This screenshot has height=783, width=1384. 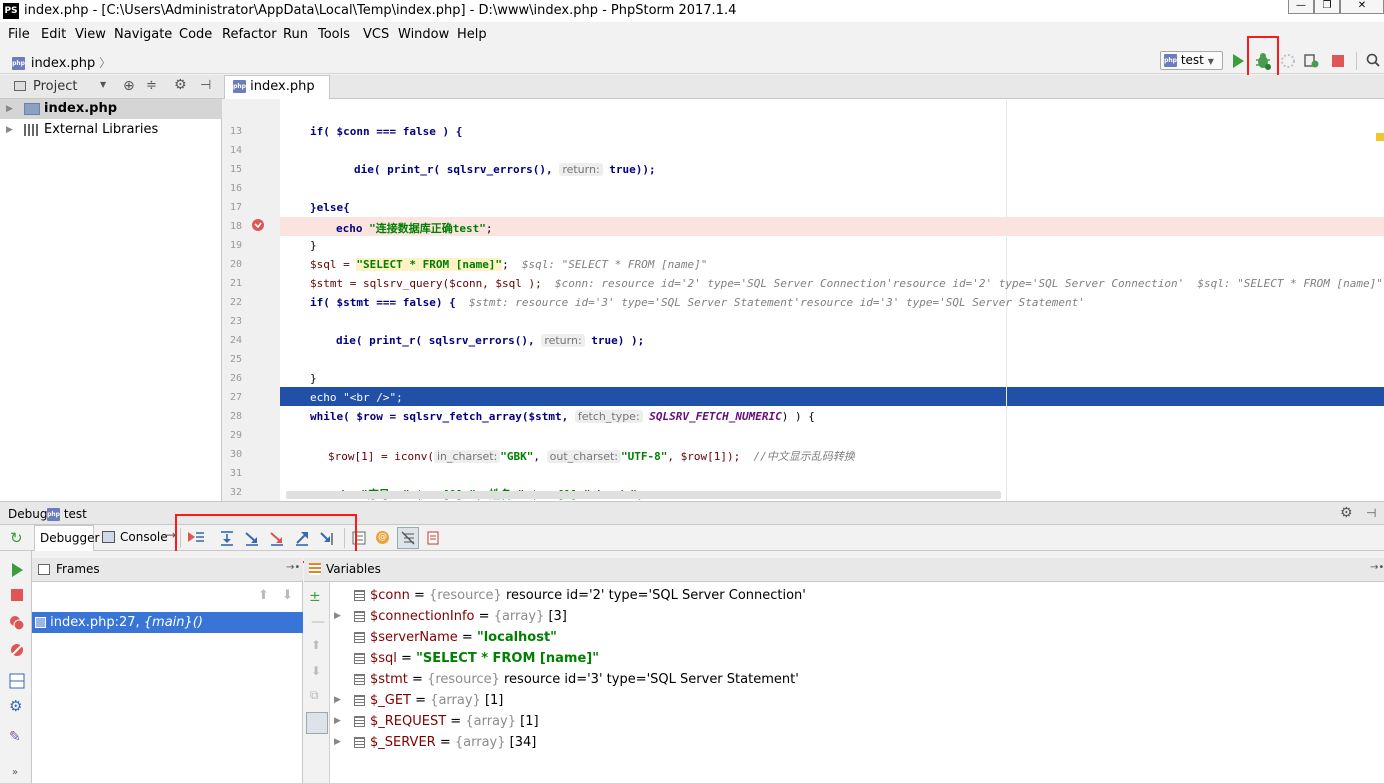 What do you see at coordinates (1301, 7) in the screenshot?
I see `minimize-icon: —` at bounding box center [1301, 7].